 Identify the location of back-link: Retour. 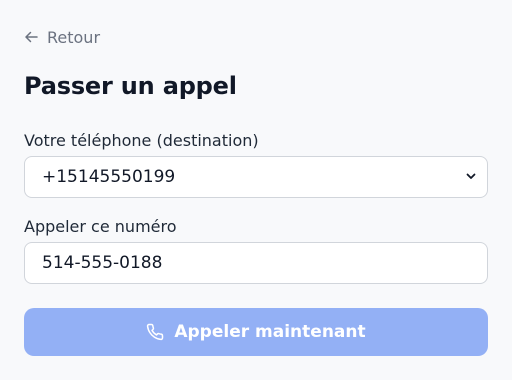
(62, 37).